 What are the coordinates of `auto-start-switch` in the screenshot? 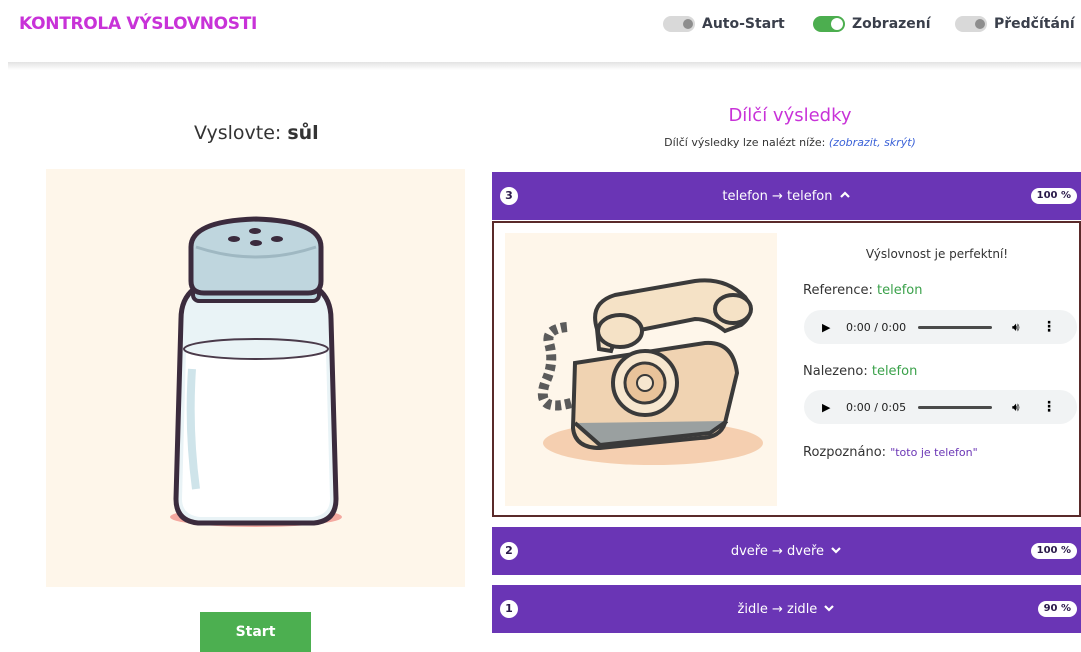 It's located at (679, 24).